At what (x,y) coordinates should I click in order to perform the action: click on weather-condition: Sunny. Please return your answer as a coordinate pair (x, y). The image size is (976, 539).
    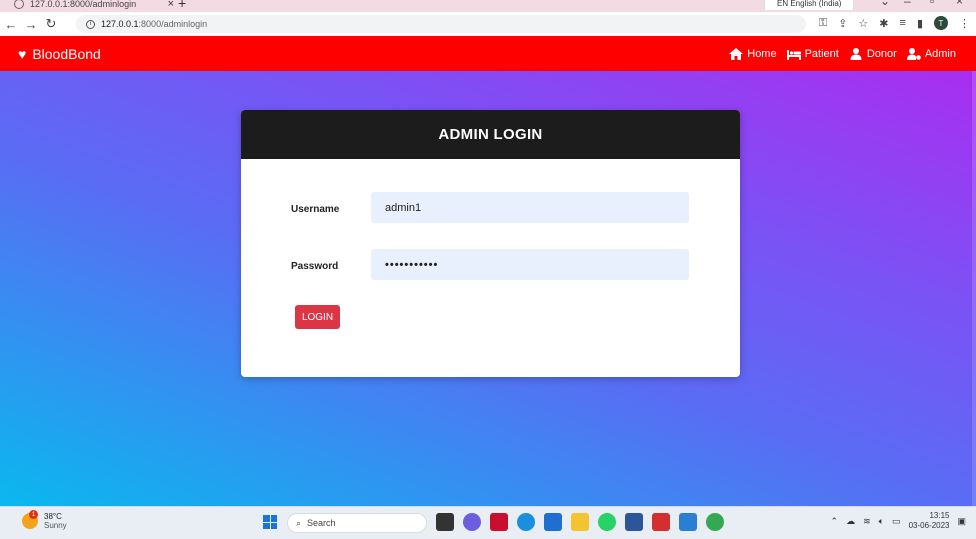
    Looking at the image, I should click on (55, 525).